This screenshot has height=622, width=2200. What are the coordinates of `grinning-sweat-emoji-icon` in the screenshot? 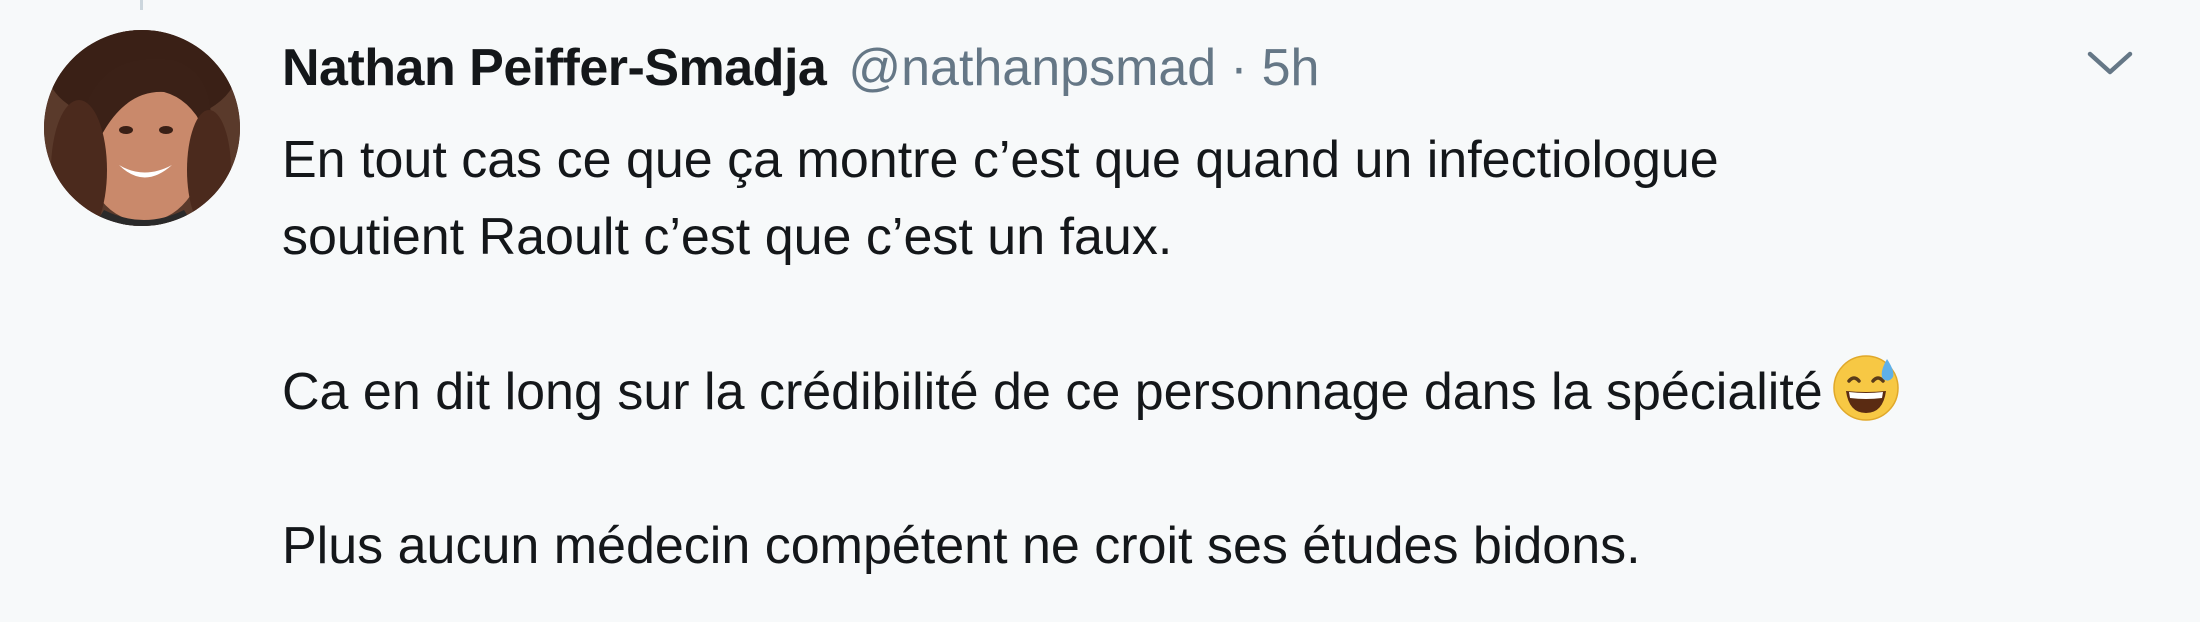 It's located at (1866, 388).